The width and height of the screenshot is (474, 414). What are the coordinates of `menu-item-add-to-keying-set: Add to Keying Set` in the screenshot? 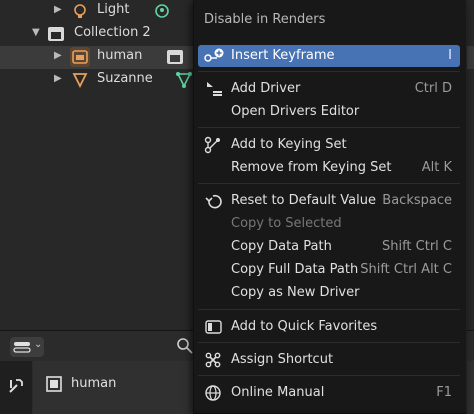 It's located at (329, 145).